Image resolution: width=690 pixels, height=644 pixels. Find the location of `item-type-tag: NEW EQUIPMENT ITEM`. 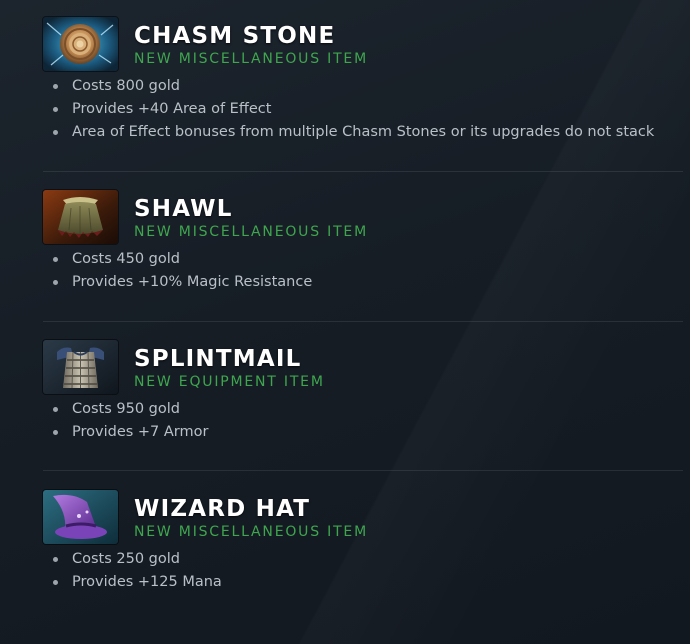

item-type-tag: NEW EQUIPMENT ITEM is located at coordinates (229, 382).